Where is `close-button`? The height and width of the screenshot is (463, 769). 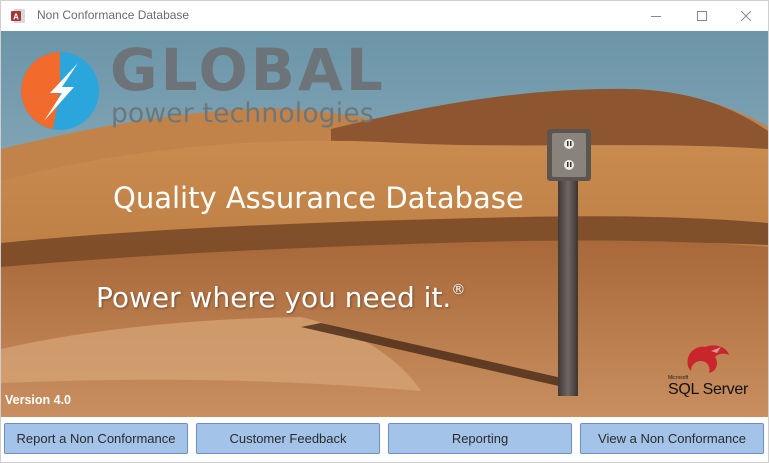
close-button is located at coordinates (746, 16).